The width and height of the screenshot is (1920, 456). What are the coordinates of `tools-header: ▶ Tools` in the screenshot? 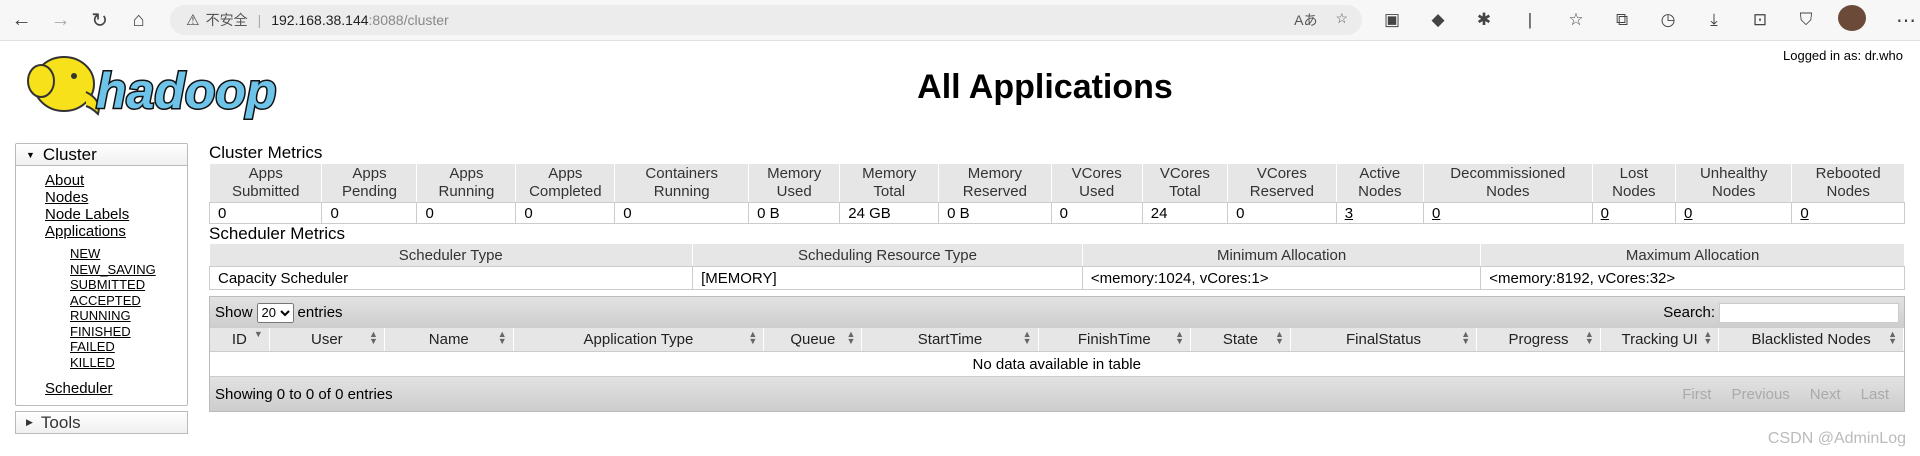 It's located at (101, 422).